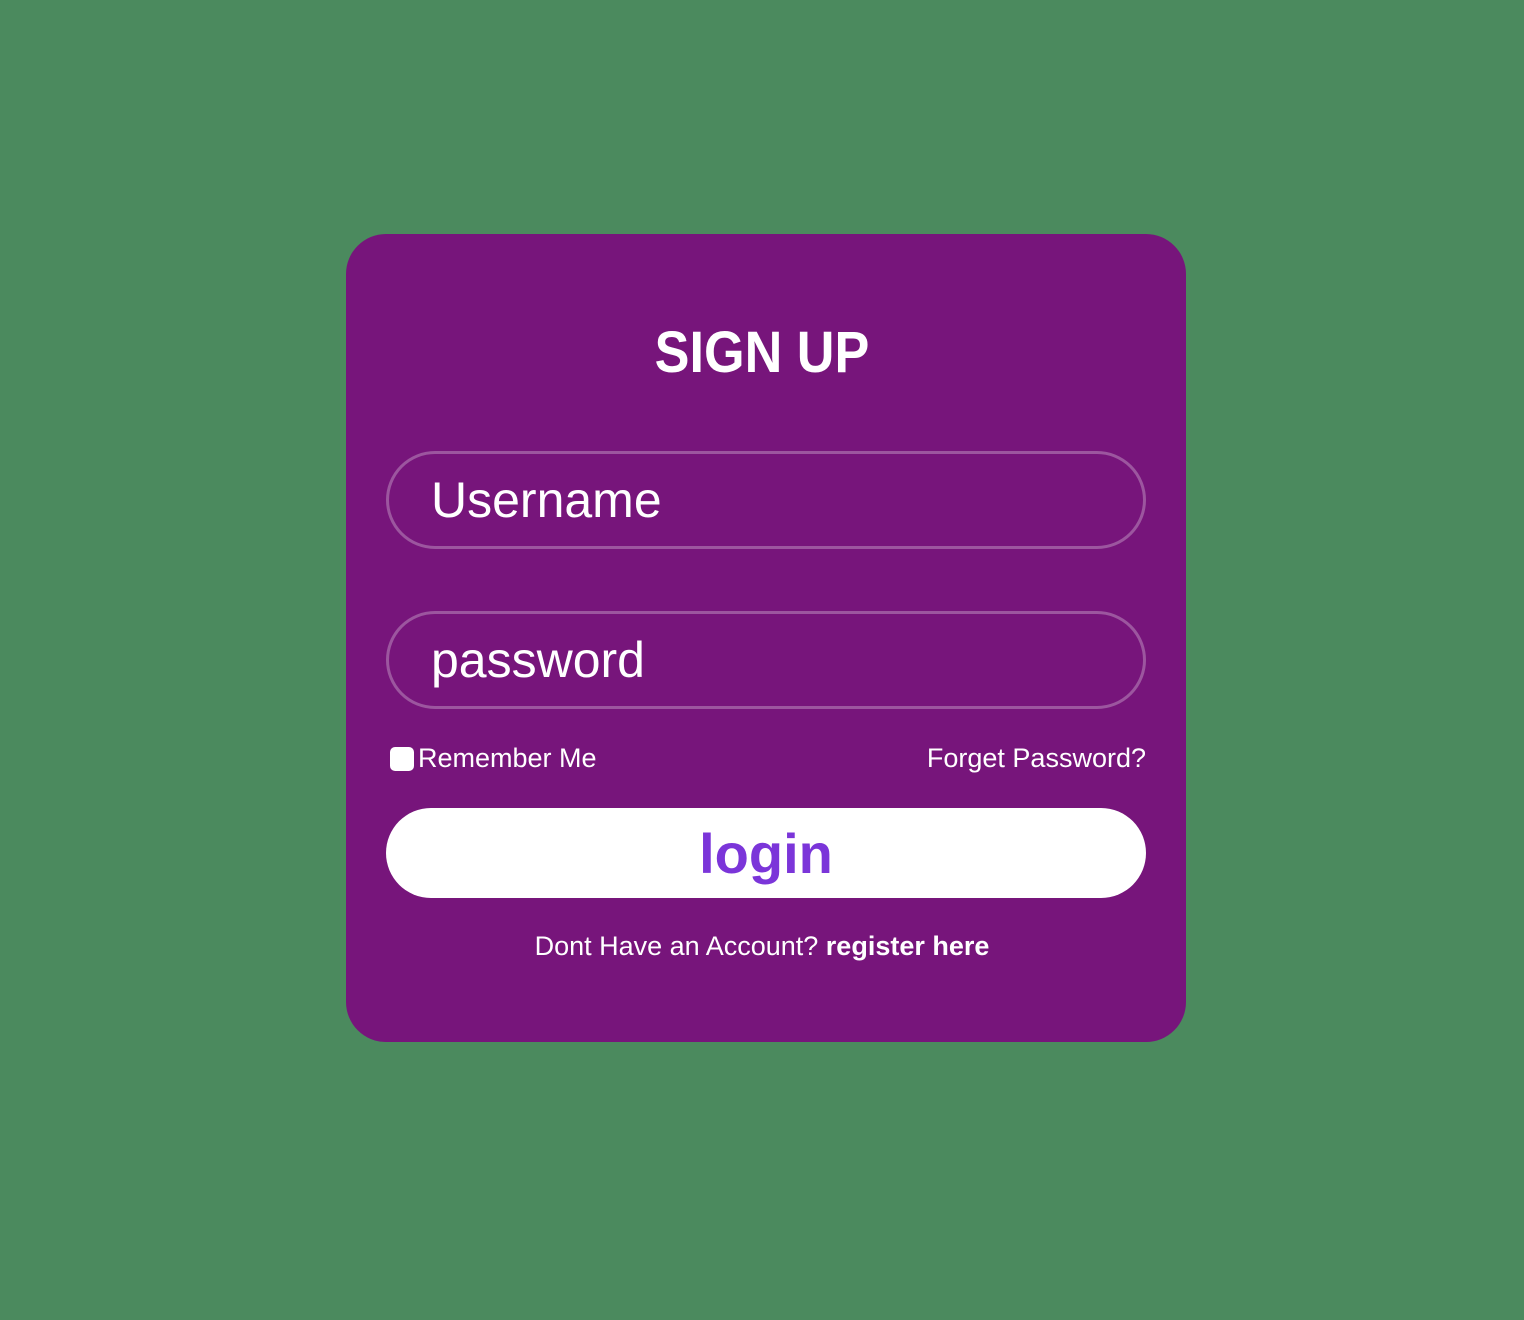 The image size is (1524, 1320). I want to click on register-link: register here, so click(908, 946).